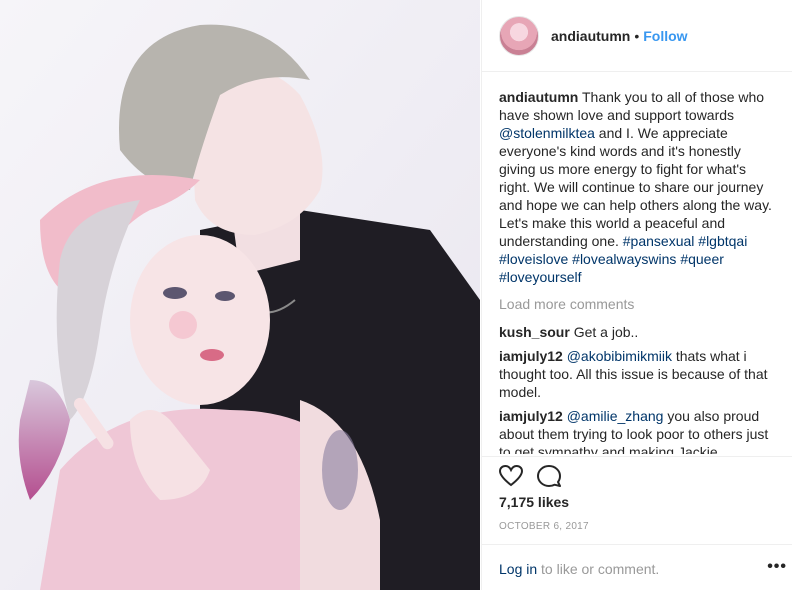  What do you see at coordinates (665, 36) in the screenshot?
I see `follow-button: Follow` at bounding box center [665, 36].